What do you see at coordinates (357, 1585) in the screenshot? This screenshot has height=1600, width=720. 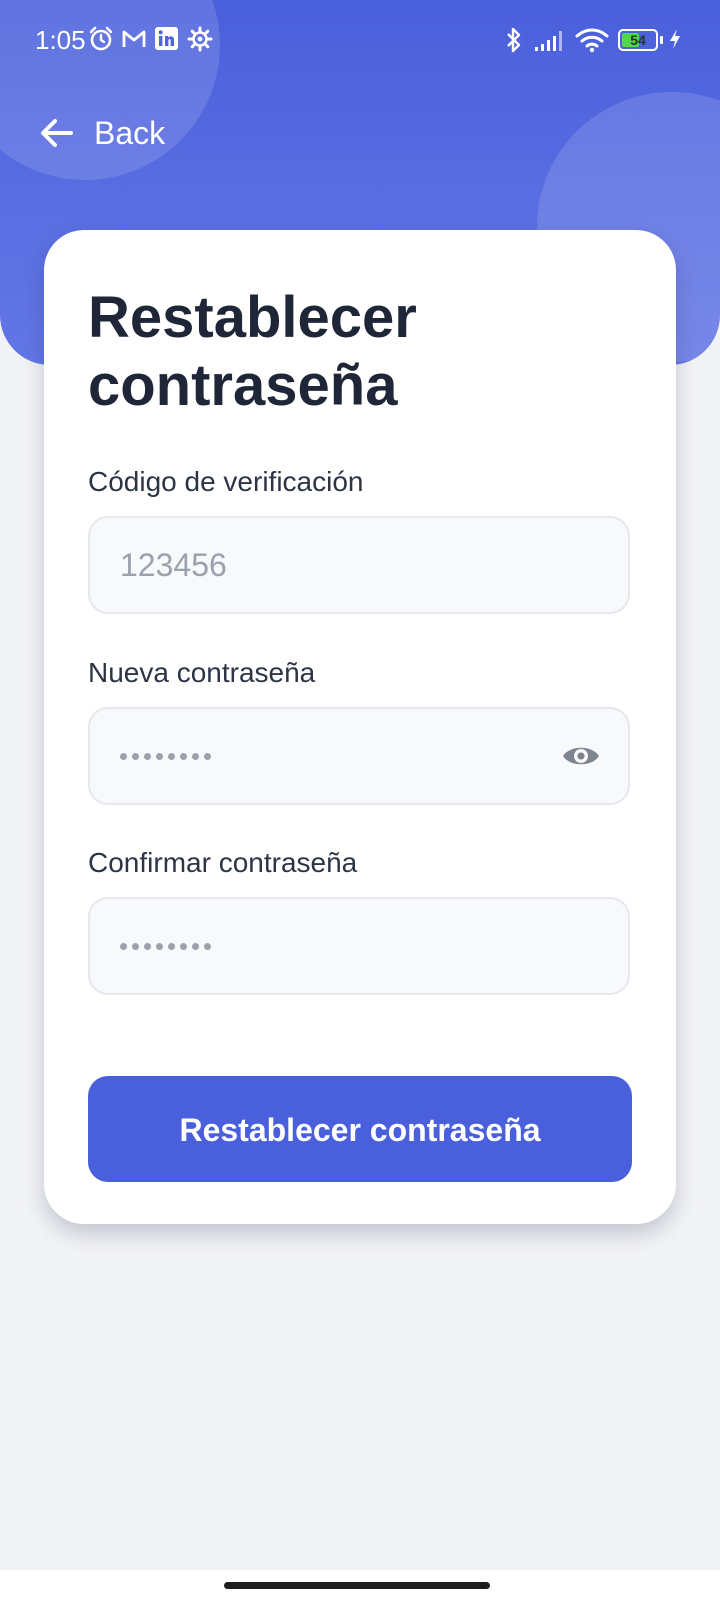 I see `home-indicator` at bounding box center [357, 1585].